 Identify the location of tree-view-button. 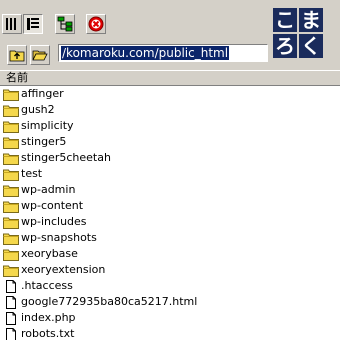
(65, 24).